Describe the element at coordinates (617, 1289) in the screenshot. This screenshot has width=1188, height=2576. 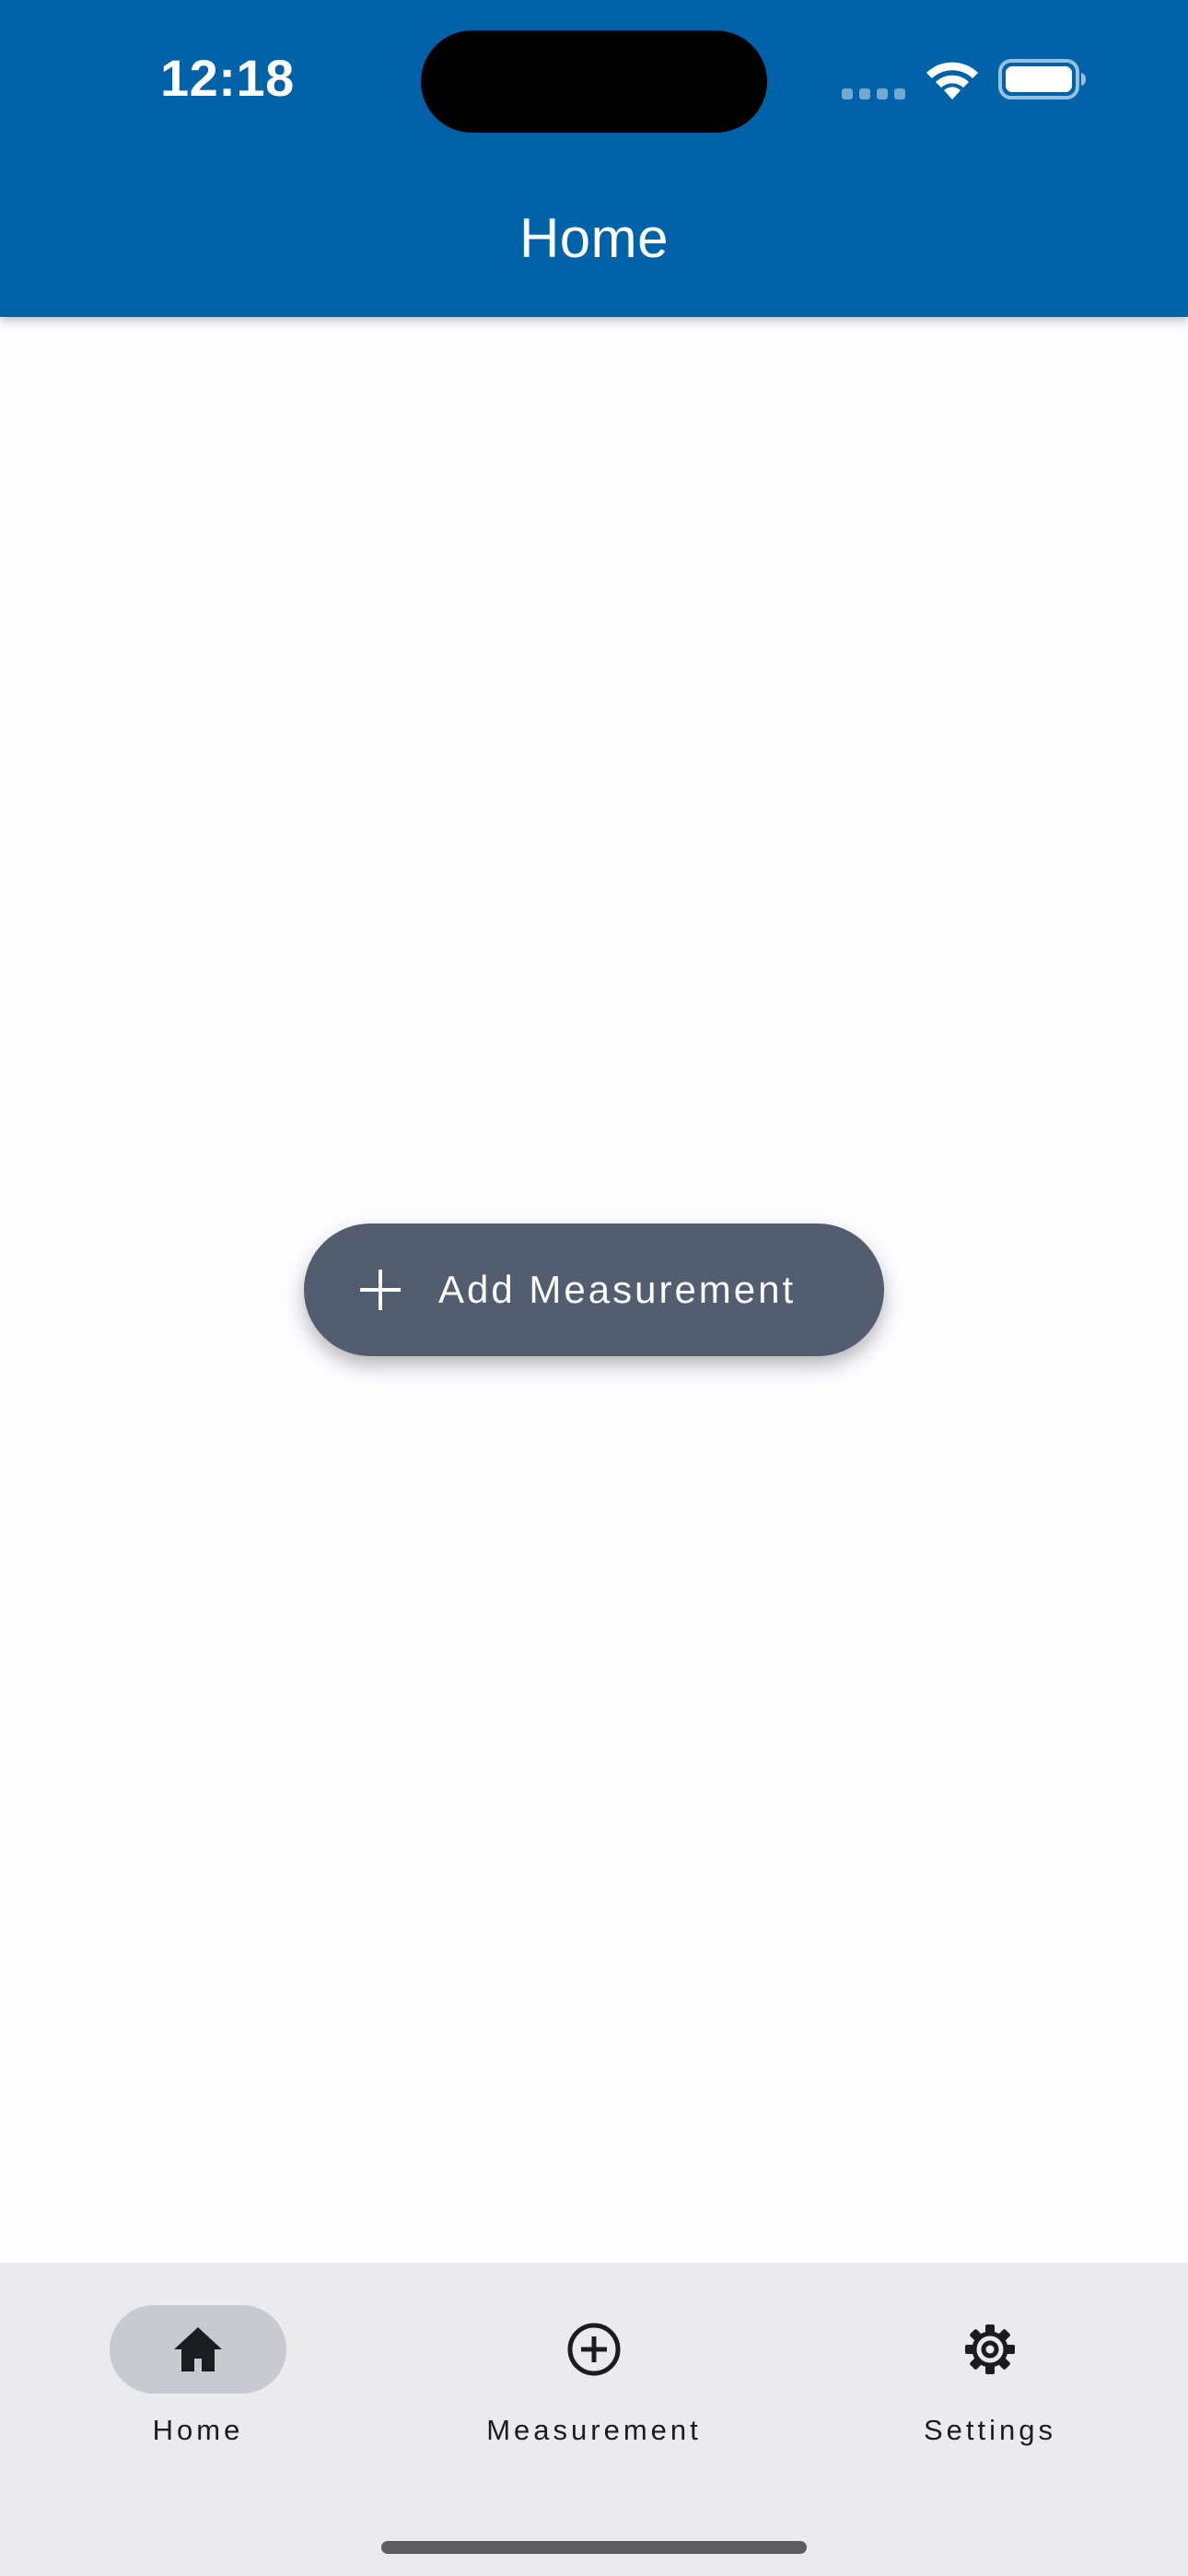
I see `add-measurement-label: Add Measurement` at that location.